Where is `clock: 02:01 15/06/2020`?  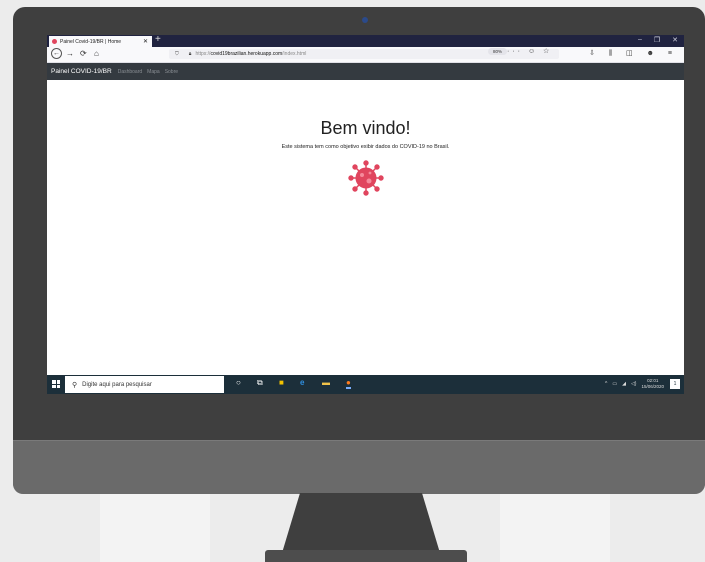 clock: 02:01 15/06/2020 is located at coordinates (652, 384).